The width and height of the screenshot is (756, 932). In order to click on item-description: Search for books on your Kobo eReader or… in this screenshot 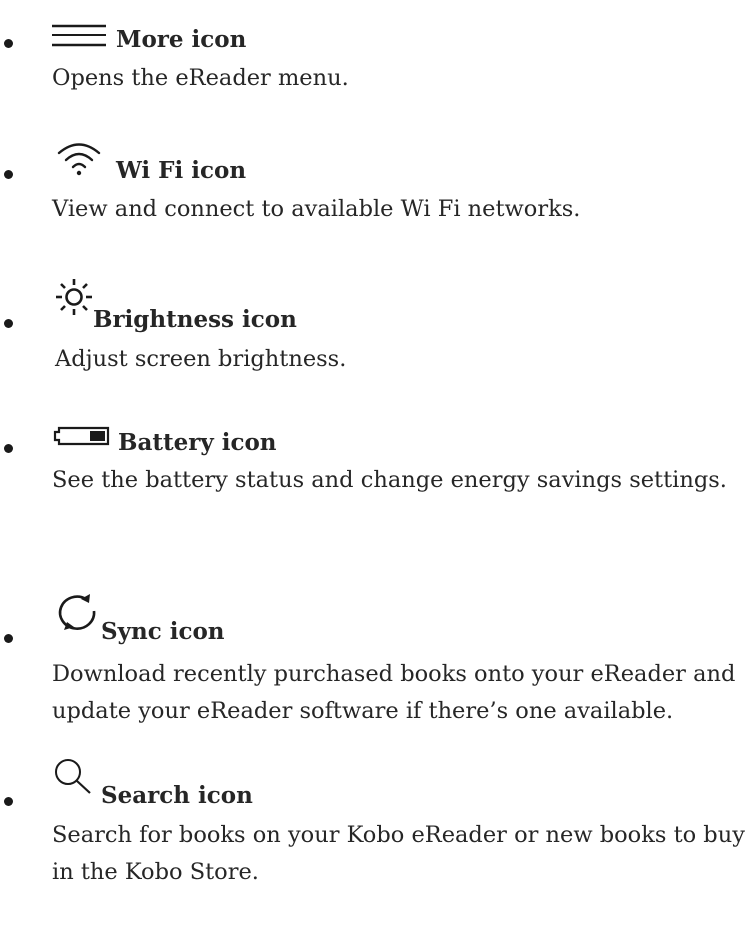, I will do `click(398, 853)`.